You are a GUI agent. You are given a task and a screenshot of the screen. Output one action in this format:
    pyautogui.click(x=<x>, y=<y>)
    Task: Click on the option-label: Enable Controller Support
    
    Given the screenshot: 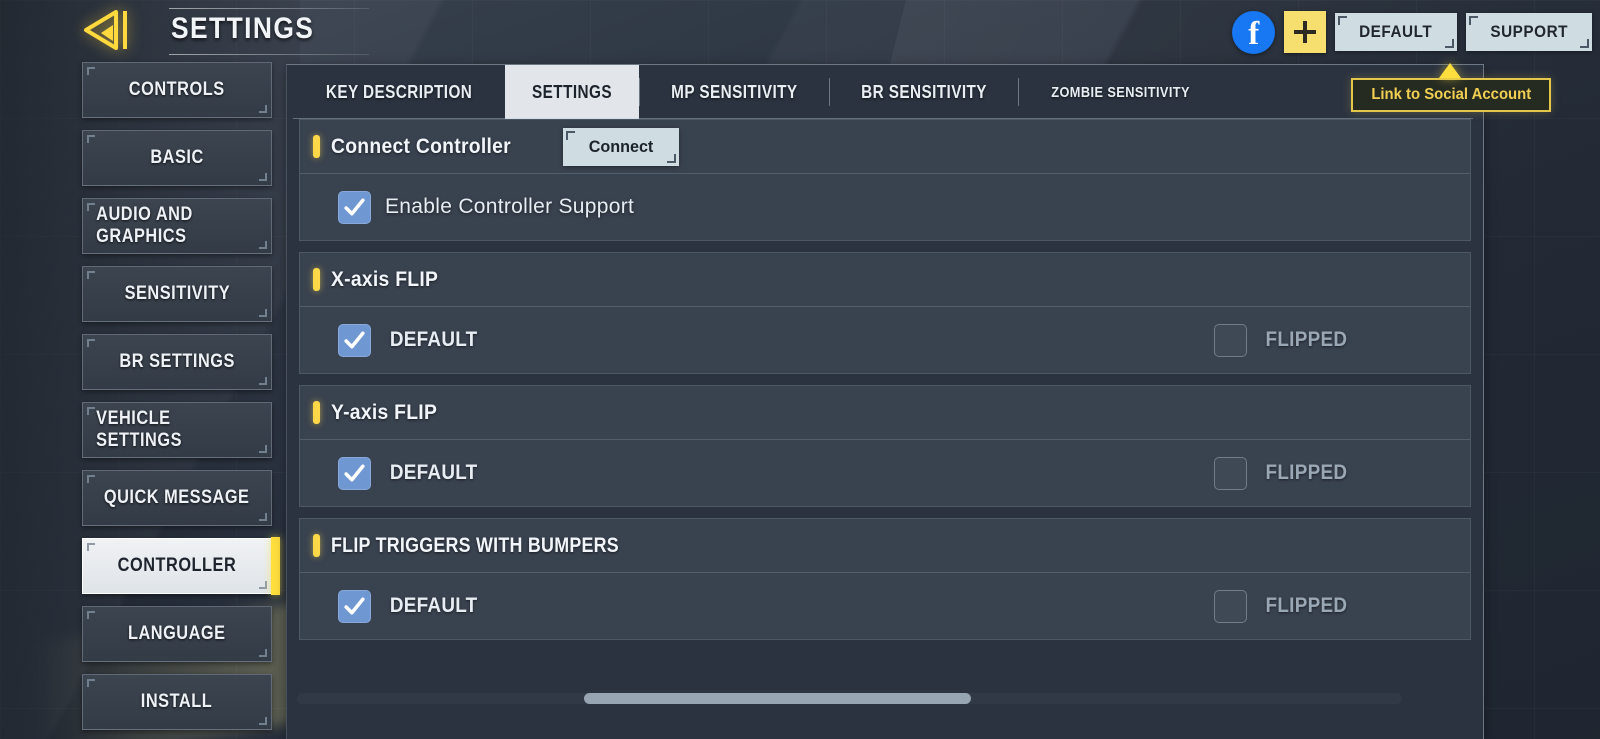 What is the action you would take?
    pyautogui.click(x=510, y=206)
    